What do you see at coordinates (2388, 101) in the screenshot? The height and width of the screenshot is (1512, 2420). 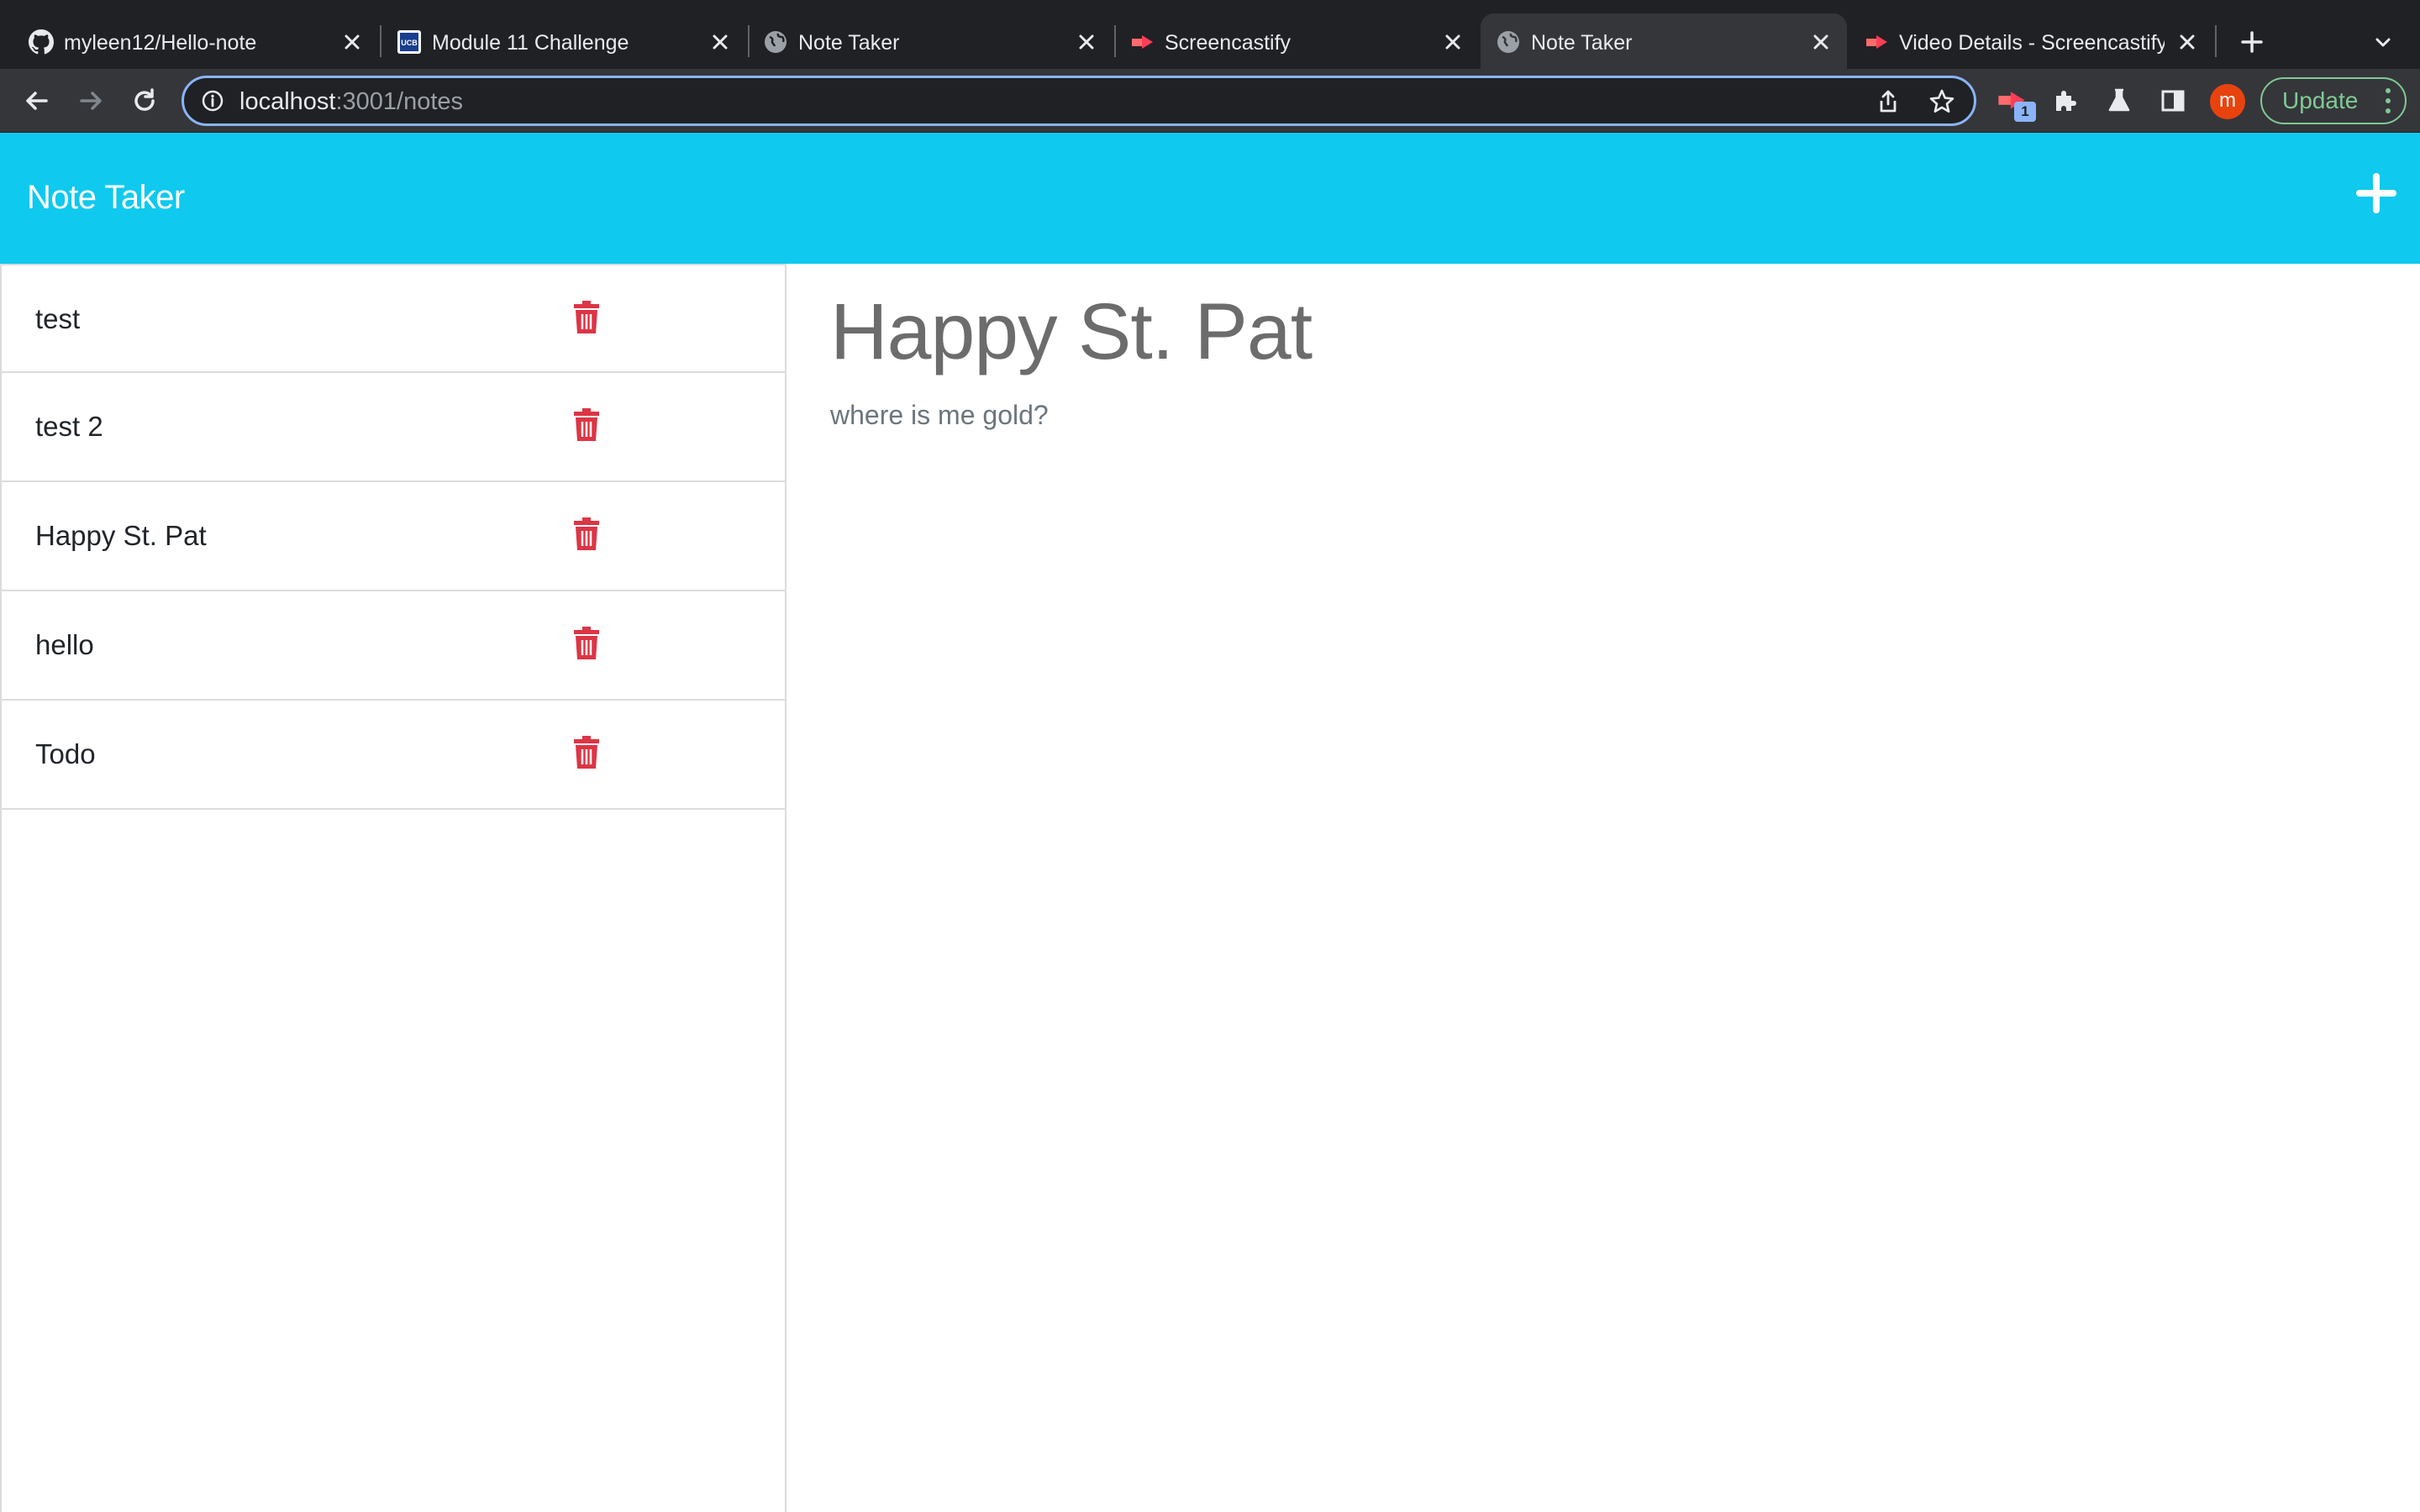 I see `kebab-menu-icon` at bounding box center [2388, 101].